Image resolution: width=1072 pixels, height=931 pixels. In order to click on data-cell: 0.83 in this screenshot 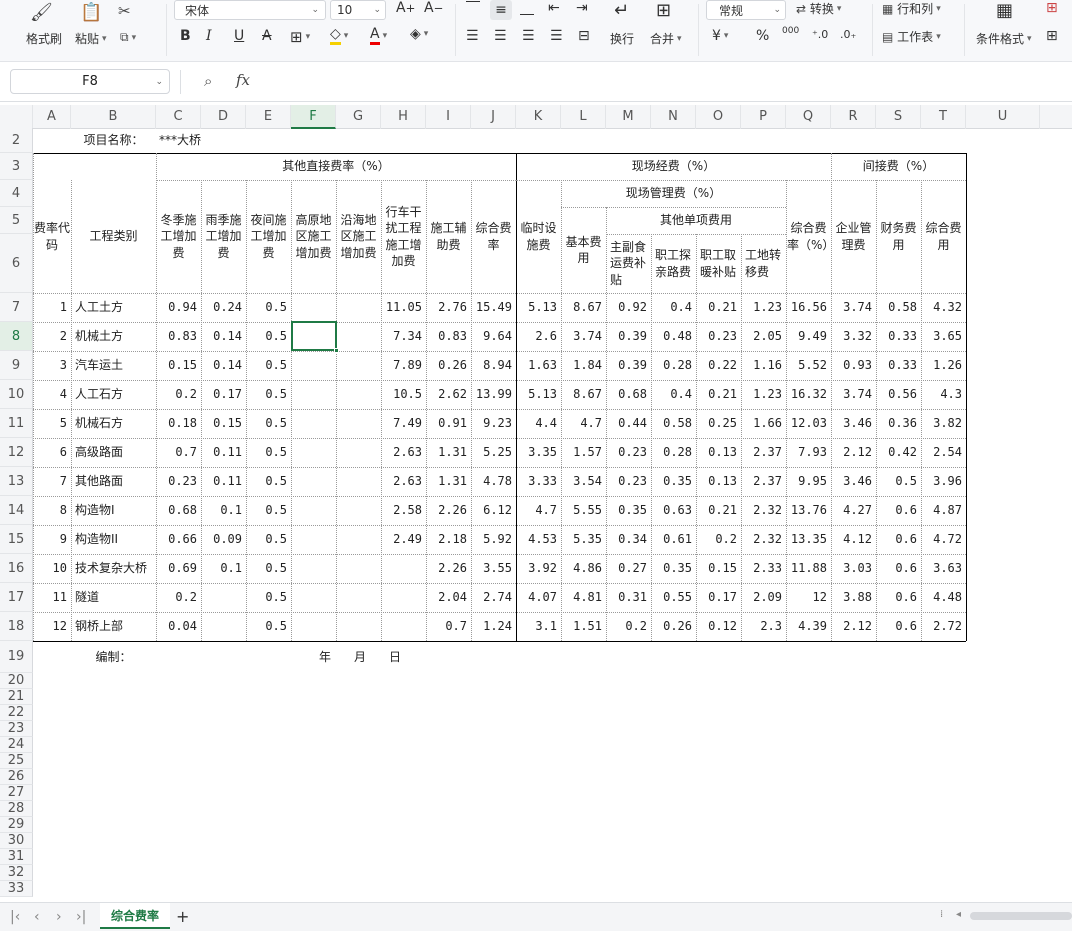, I will do `click(448, 336)`.